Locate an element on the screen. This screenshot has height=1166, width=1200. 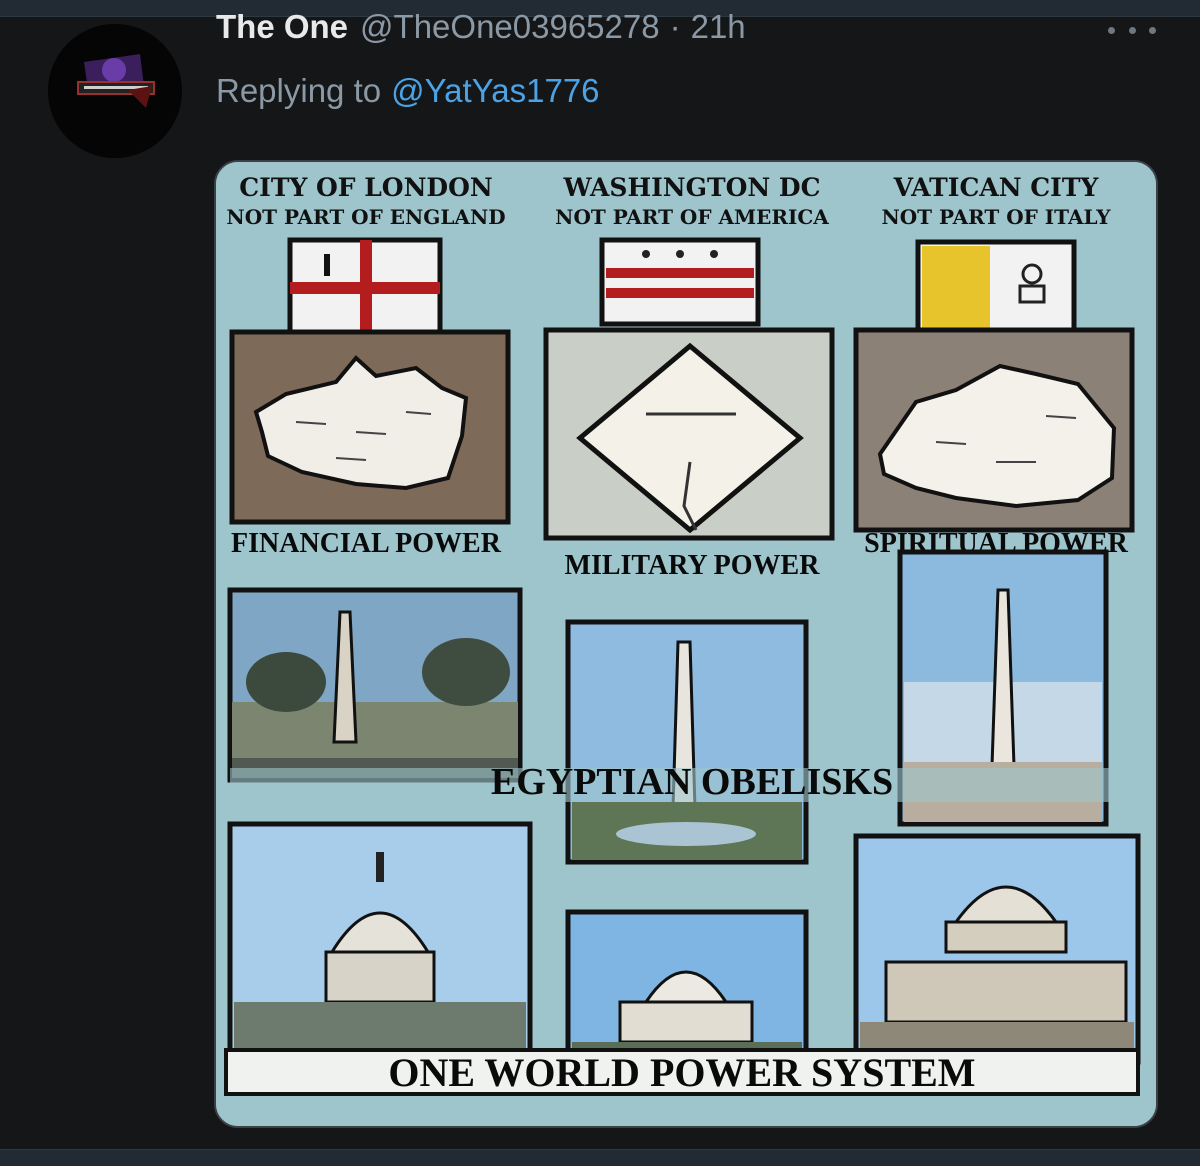
bottom-bar is located at coordinates (600, 1157).